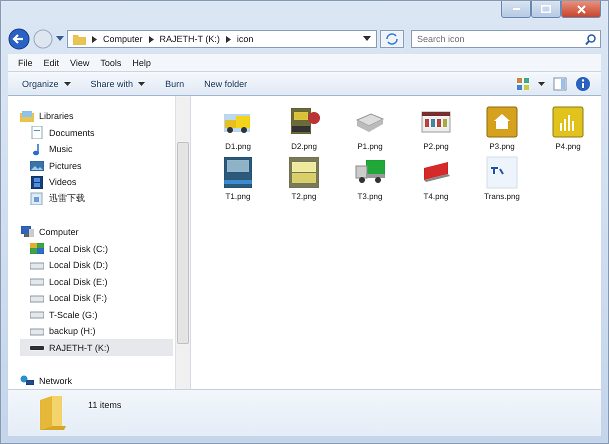 The image size is (609, 444). Describe the element at coordinates (37, 249) in the screenshot. I see `drive-icon` at that location.